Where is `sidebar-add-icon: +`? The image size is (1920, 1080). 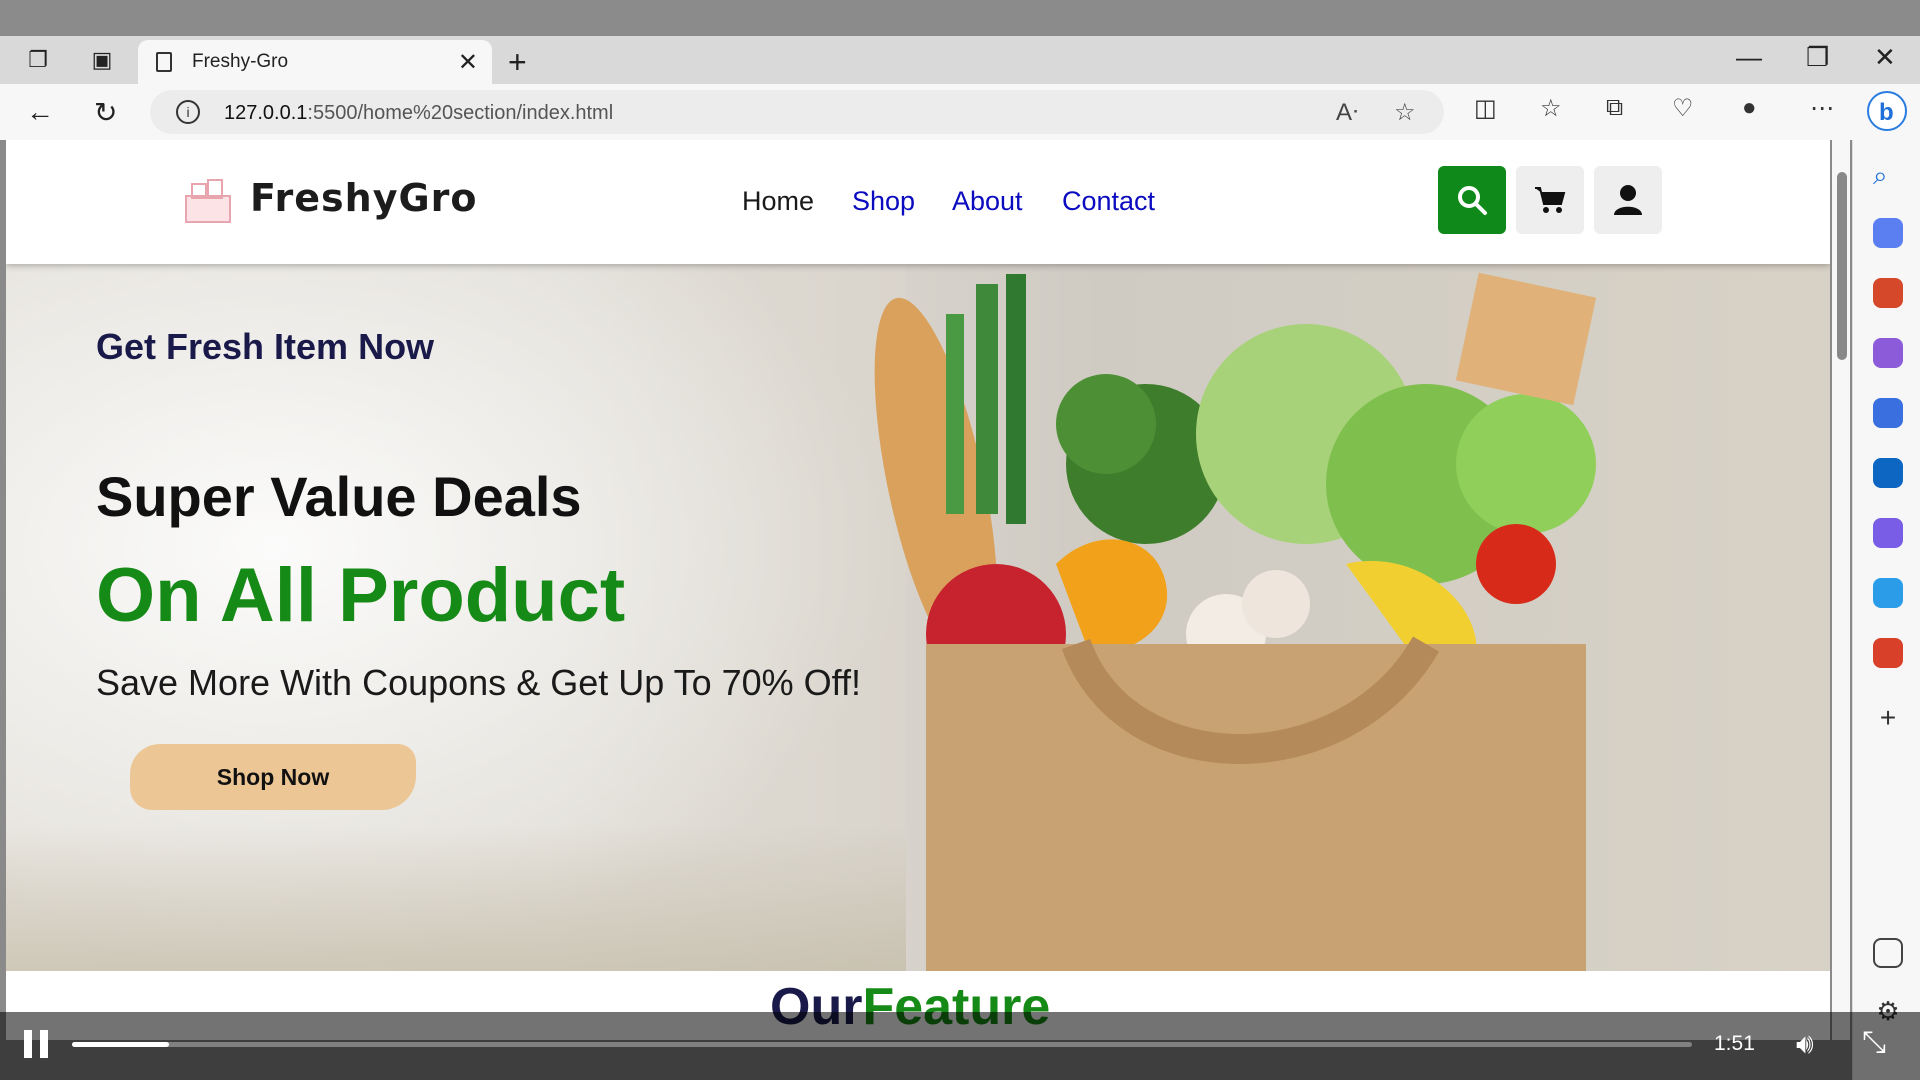 sidebar-add-icon: + is located at coordinates (1888, 717).